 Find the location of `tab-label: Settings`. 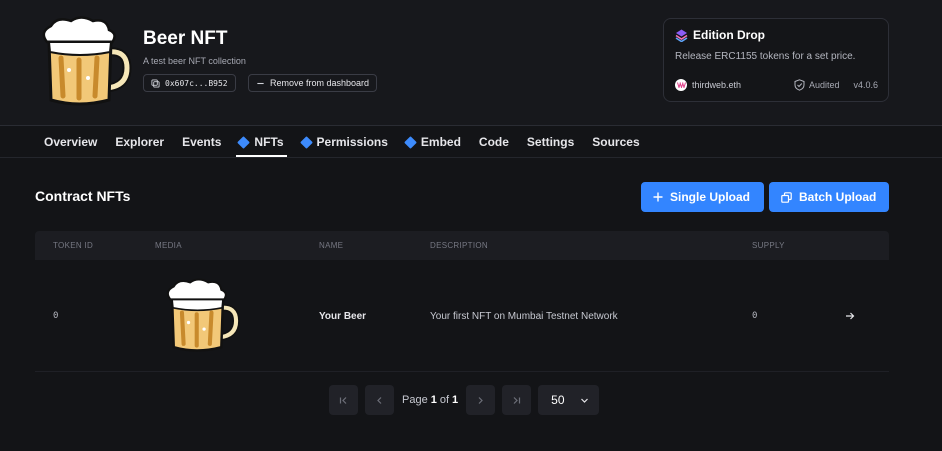

tab-label: Settings is located at coordinates (550, 142).